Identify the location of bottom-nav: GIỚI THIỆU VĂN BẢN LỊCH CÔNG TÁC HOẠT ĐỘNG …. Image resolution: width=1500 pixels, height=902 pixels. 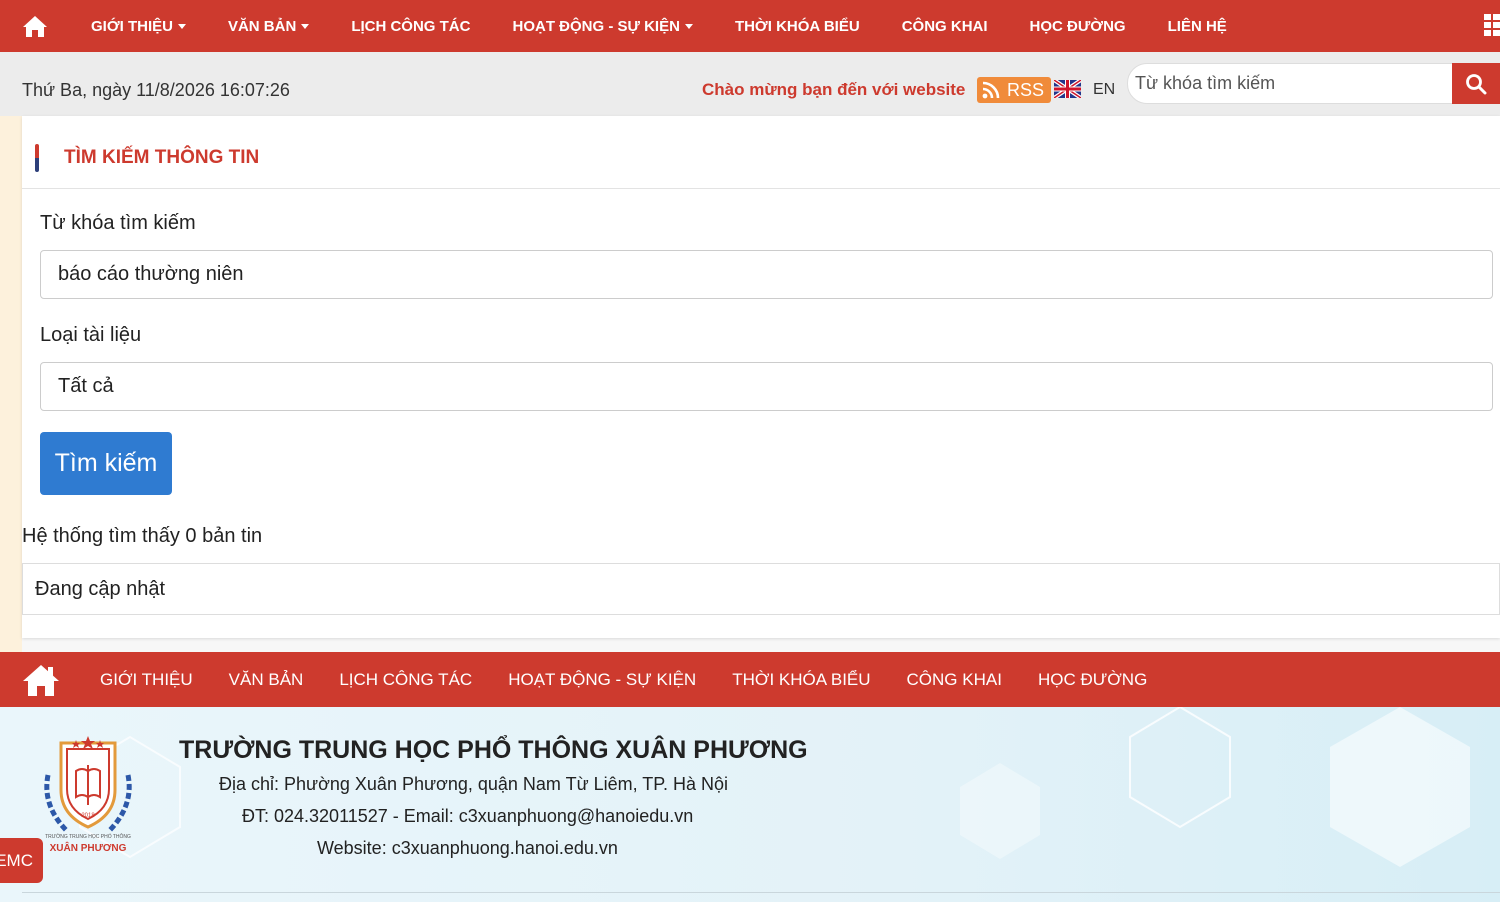
(750, 679).